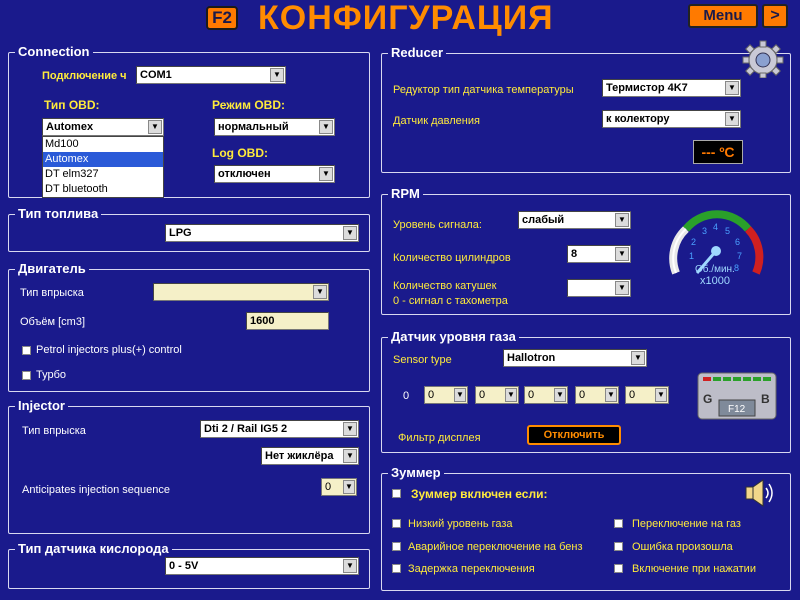  Describe the element at coordinates (671, 119) in the screenshot. I see `pressure-sensor-select: к колектору ▼` at that location.